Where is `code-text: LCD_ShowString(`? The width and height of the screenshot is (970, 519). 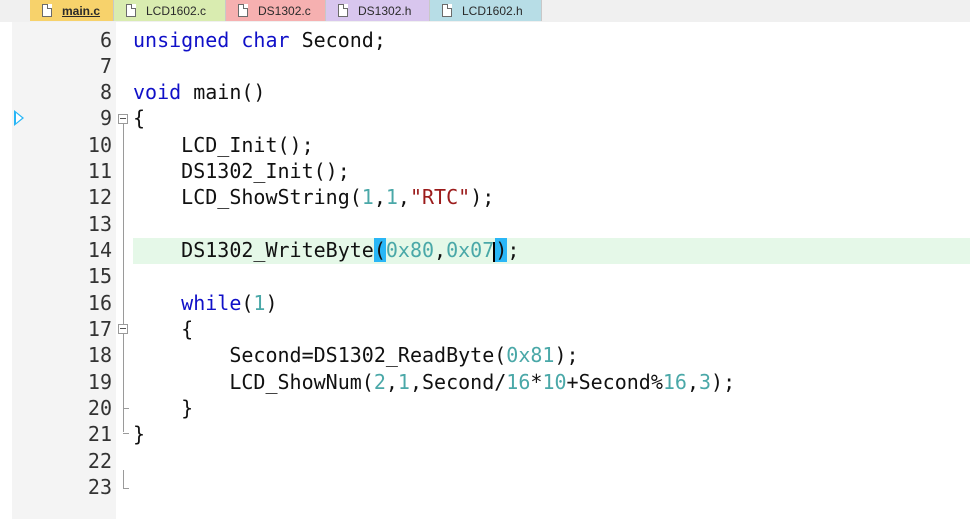
code-text: LCD_ShowString( is located at coordinates (247, 197).